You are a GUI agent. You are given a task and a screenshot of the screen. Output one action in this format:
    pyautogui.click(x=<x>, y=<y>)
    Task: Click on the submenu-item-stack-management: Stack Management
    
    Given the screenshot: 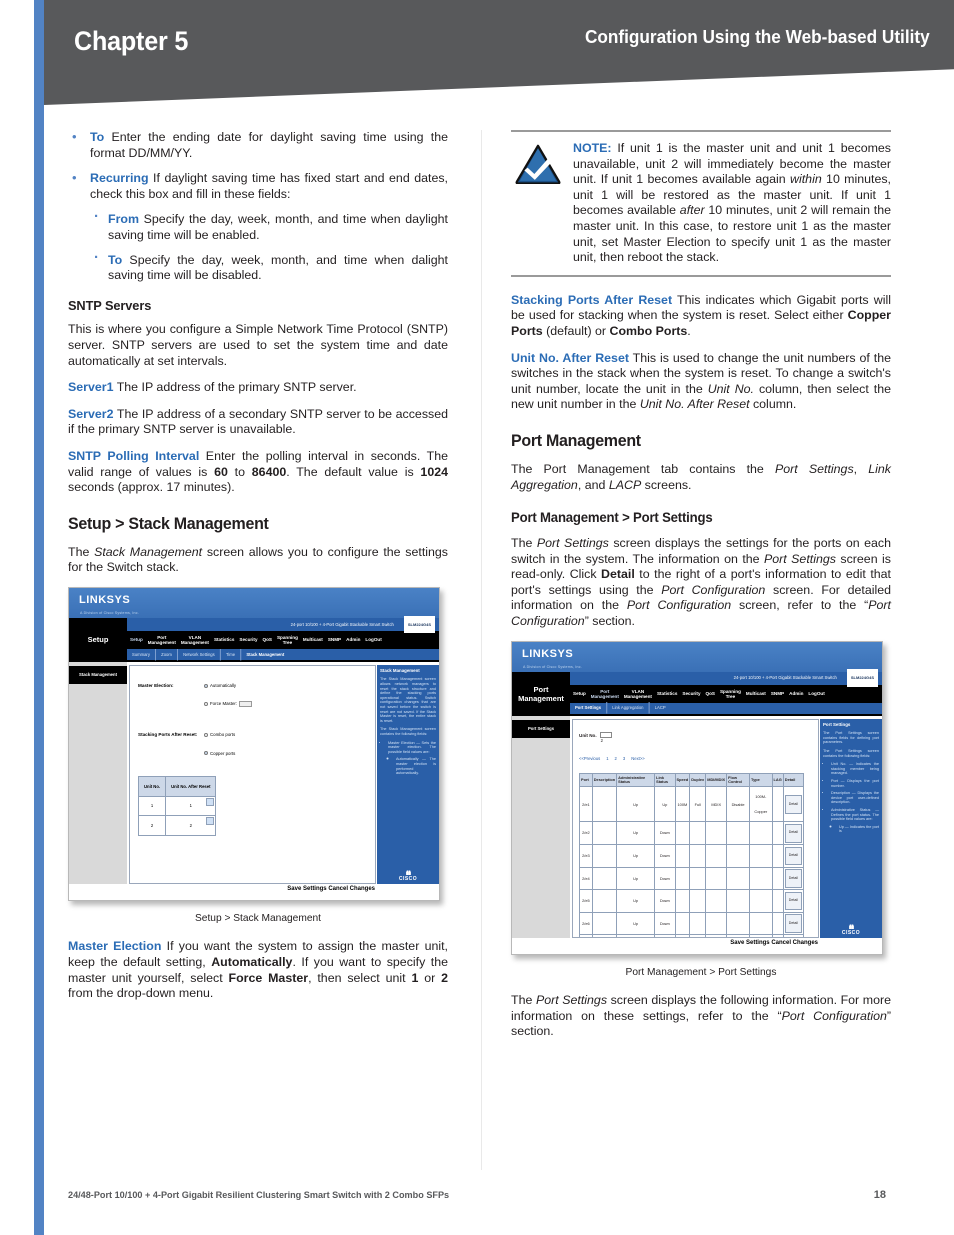 What is the action you would take?
    pyautogui.click(x=265, y=655)
    